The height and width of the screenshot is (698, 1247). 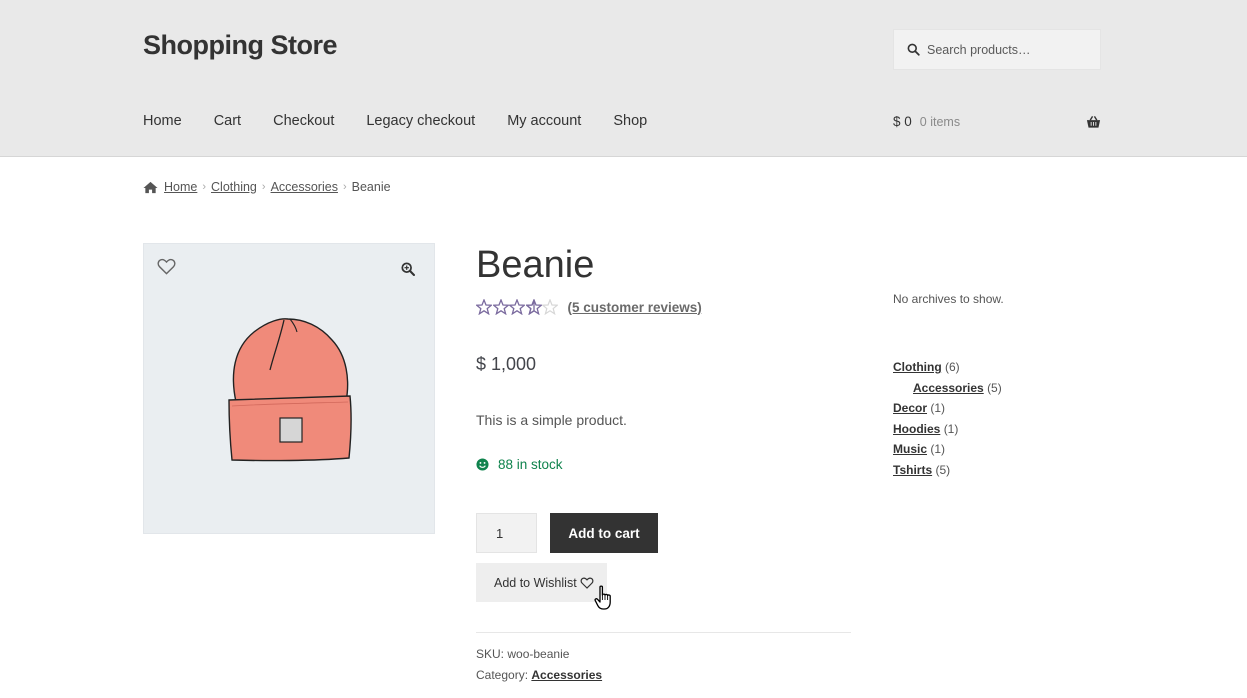 I want to click on category-tshirts: Tshirts, so click(x=912, y=470).